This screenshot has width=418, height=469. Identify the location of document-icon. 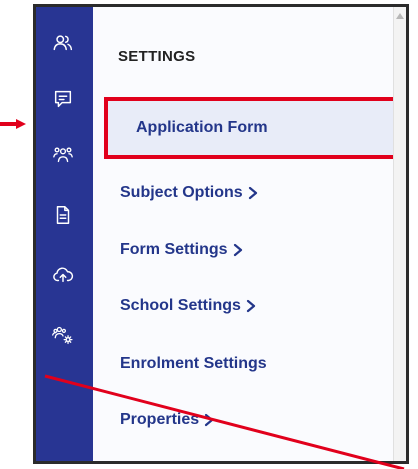
(63, 215).